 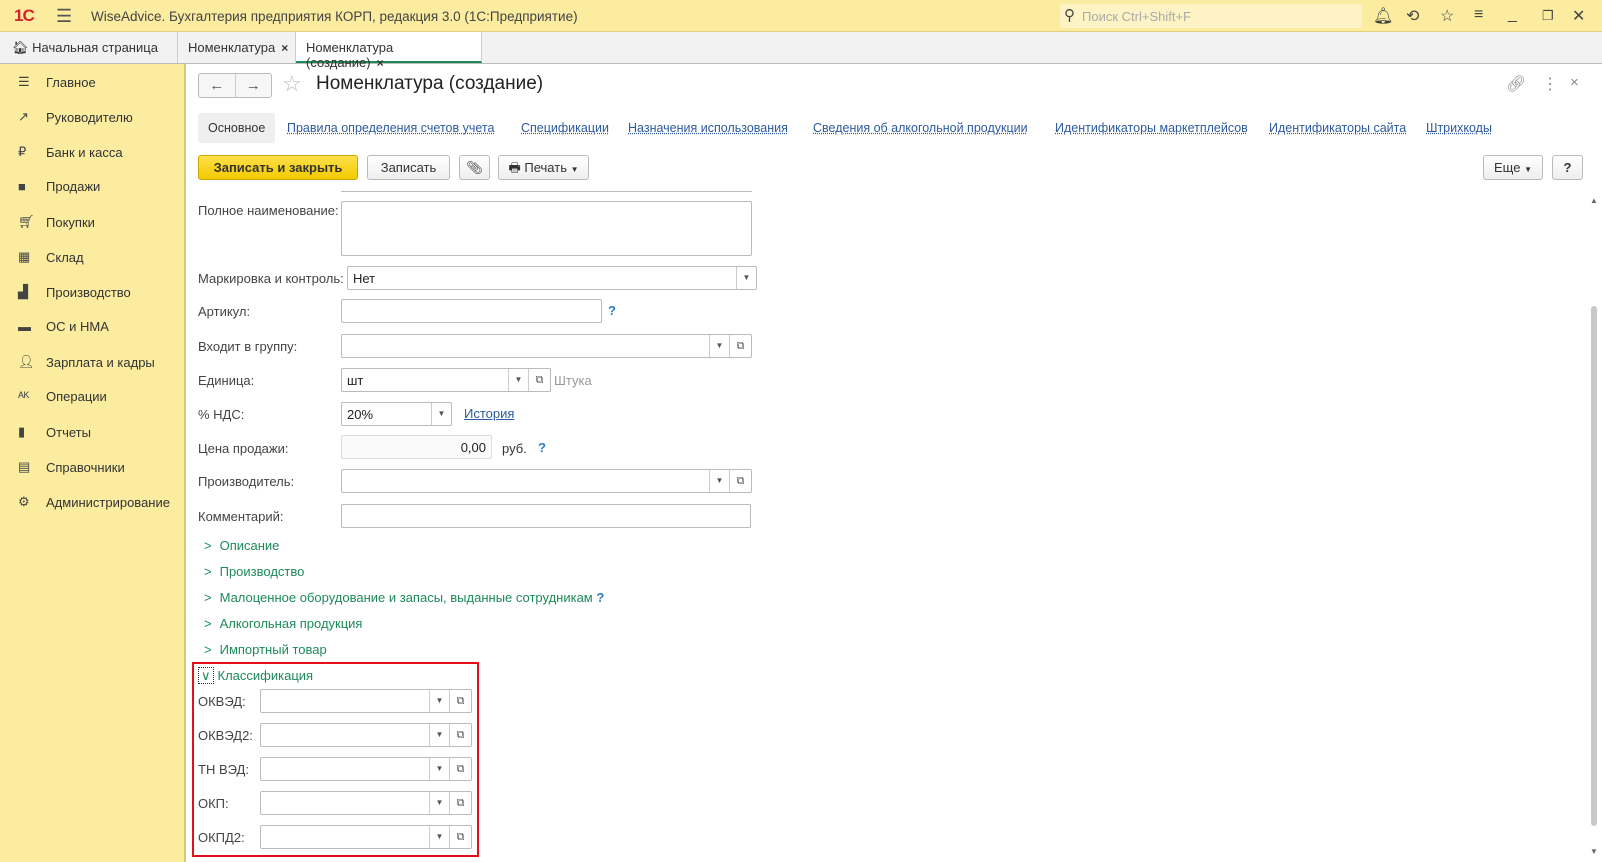 What do you see at coordinates (75, 117) in the screenshot?
I see `sidebar-item-manager: ↗ Руководителю` at bounding box center [75, 117].